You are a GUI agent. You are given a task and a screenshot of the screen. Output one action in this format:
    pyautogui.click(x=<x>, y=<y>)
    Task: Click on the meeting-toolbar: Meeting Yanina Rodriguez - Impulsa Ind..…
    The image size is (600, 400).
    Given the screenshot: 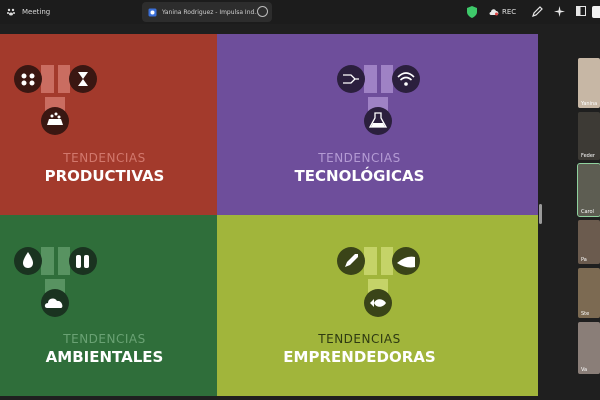 What is the action you would take?
    pyautogui.click(x=300, y=12)
    